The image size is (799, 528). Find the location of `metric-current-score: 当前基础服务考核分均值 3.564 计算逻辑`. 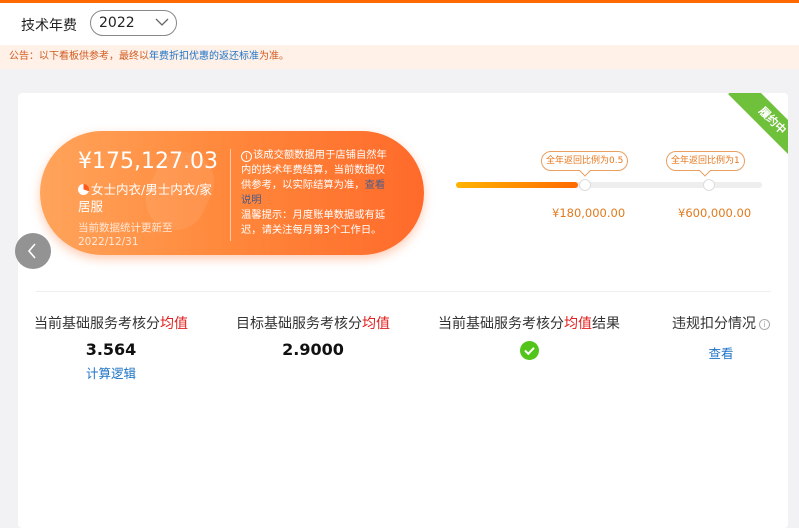

metric-current-score: 当前基础服务考核分均值 3.564 计算逻辑 is located at coordinates (111, 347).